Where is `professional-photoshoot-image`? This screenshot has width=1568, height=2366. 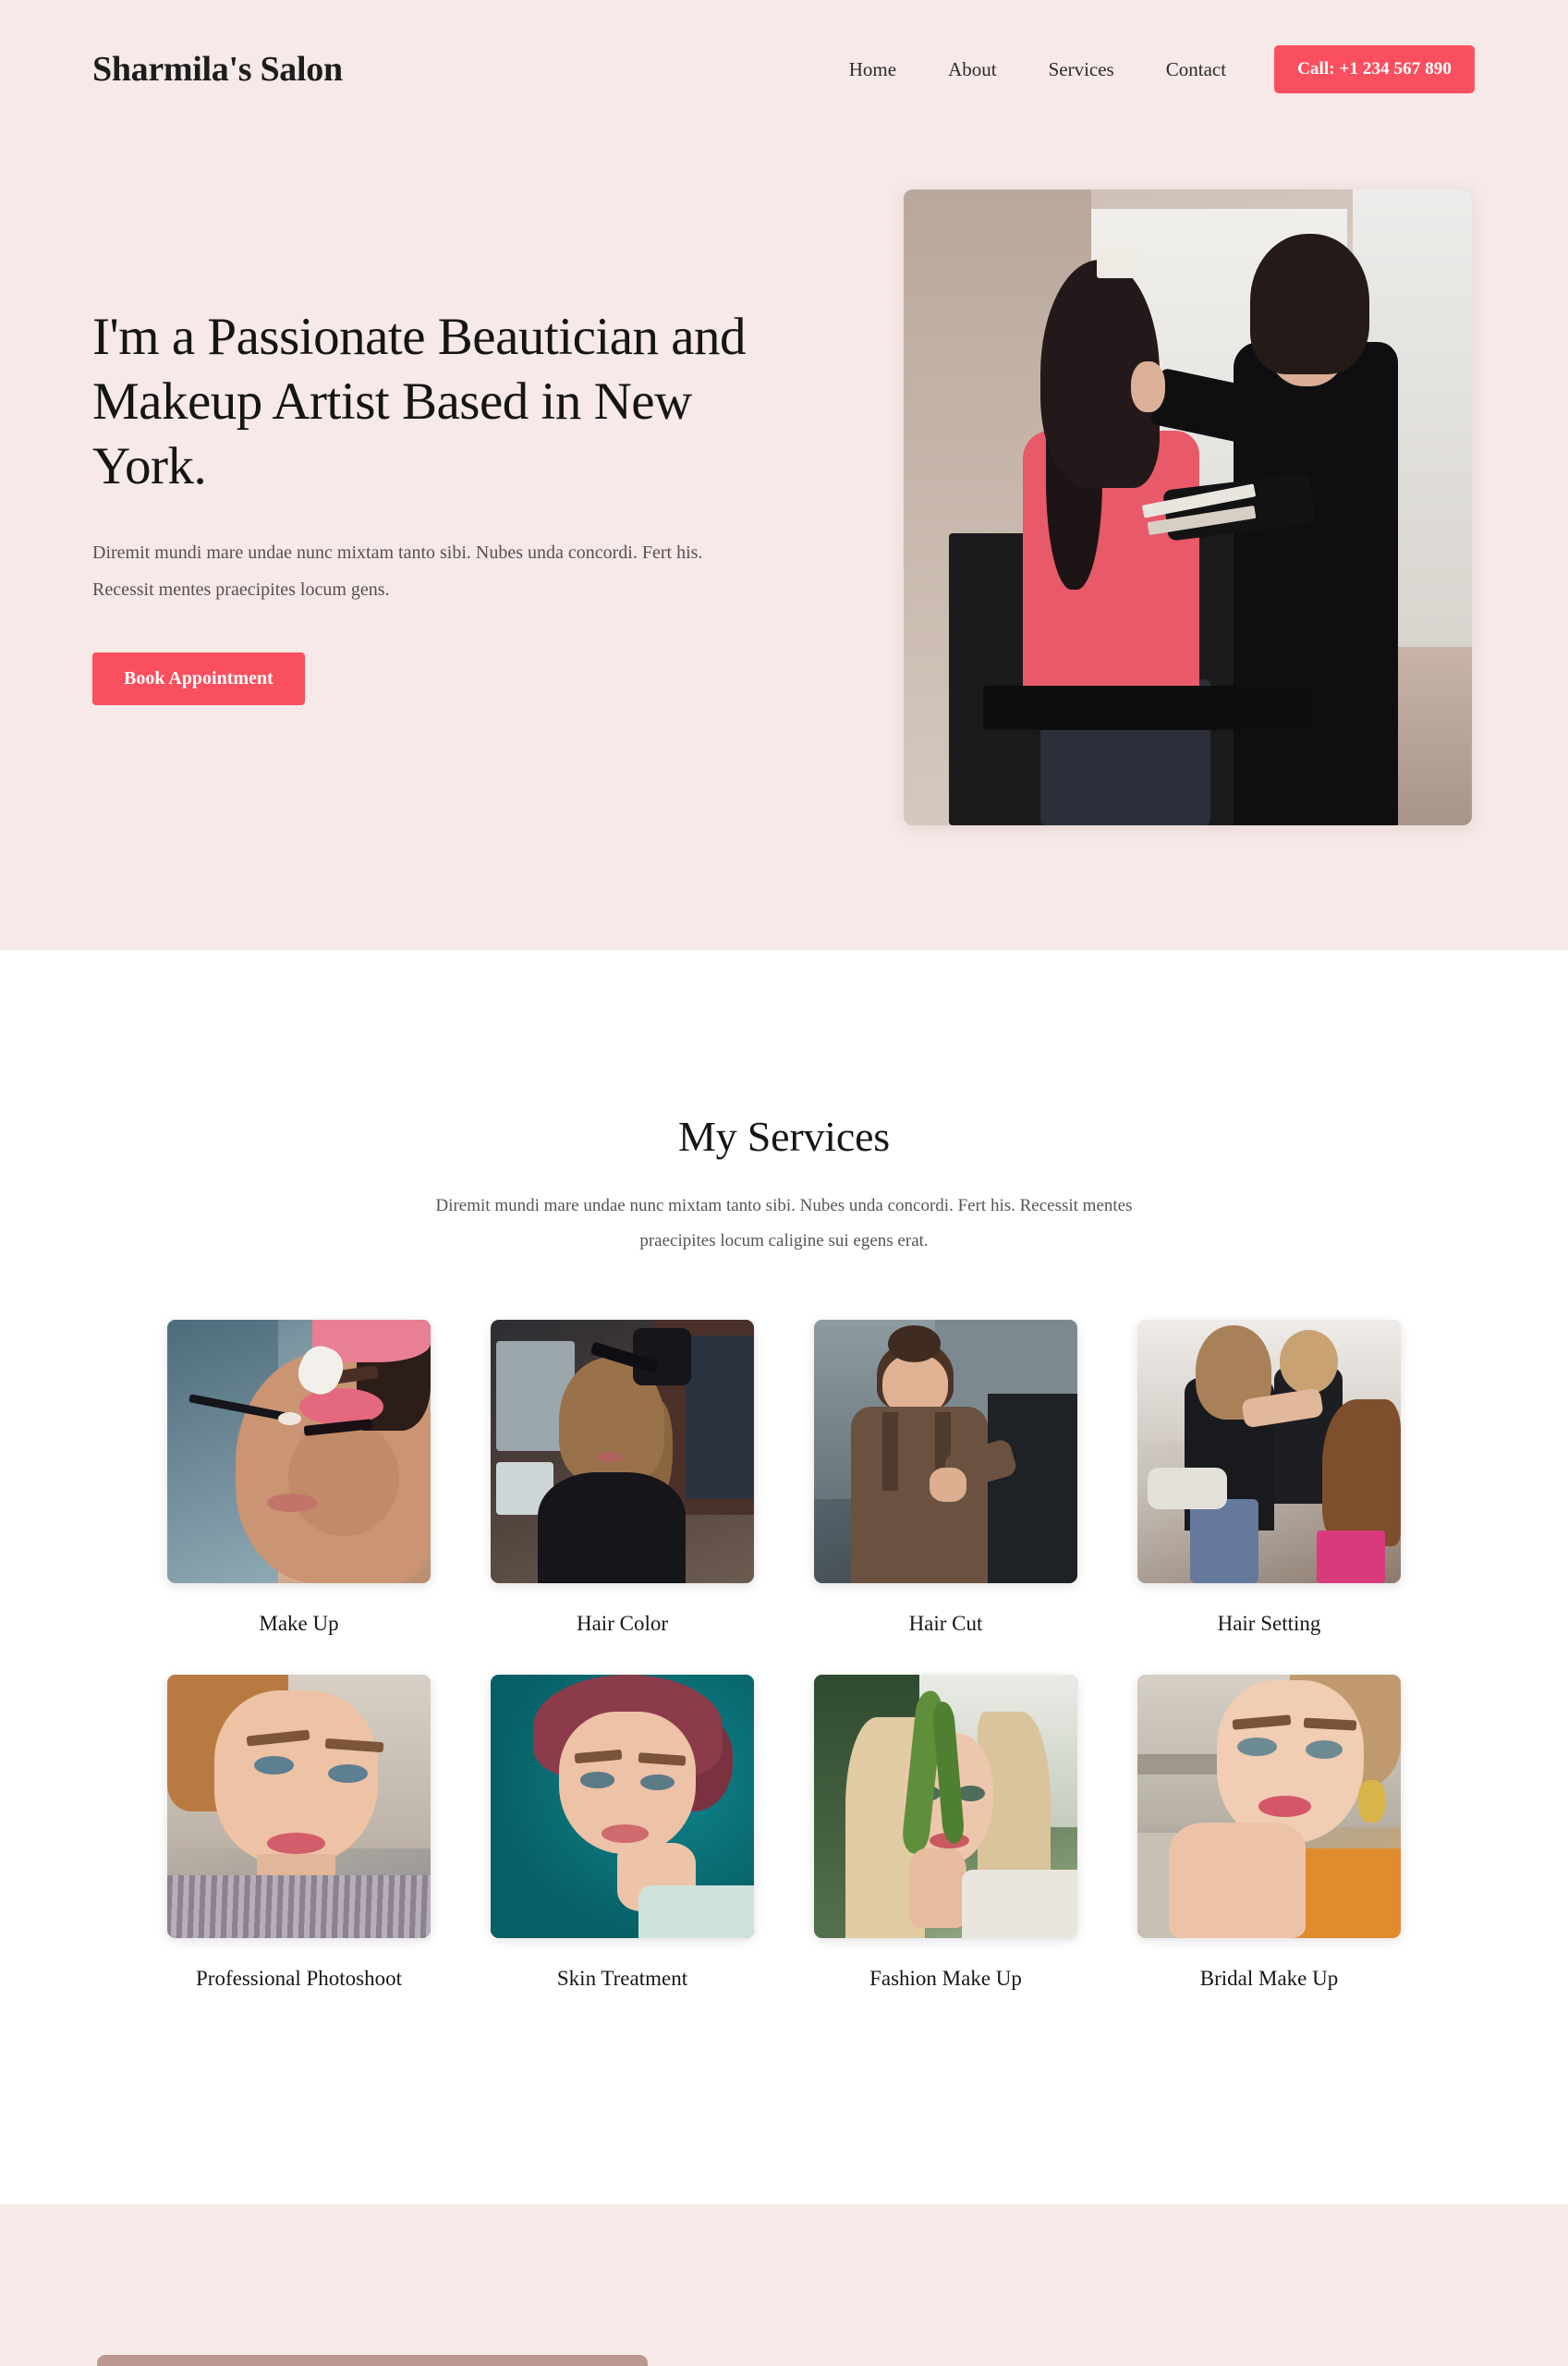
professional-photoshoot-image is located at coordinates (299, 1807).